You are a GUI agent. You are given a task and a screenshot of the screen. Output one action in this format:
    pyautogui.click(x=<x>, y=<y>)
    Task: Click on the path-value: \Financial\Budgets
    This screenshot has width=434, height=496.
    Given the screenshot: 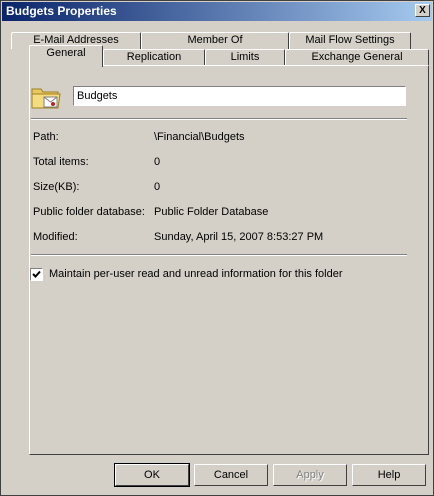 What is the action you would take?
    pyautogui.click(x=199, y=137)
    